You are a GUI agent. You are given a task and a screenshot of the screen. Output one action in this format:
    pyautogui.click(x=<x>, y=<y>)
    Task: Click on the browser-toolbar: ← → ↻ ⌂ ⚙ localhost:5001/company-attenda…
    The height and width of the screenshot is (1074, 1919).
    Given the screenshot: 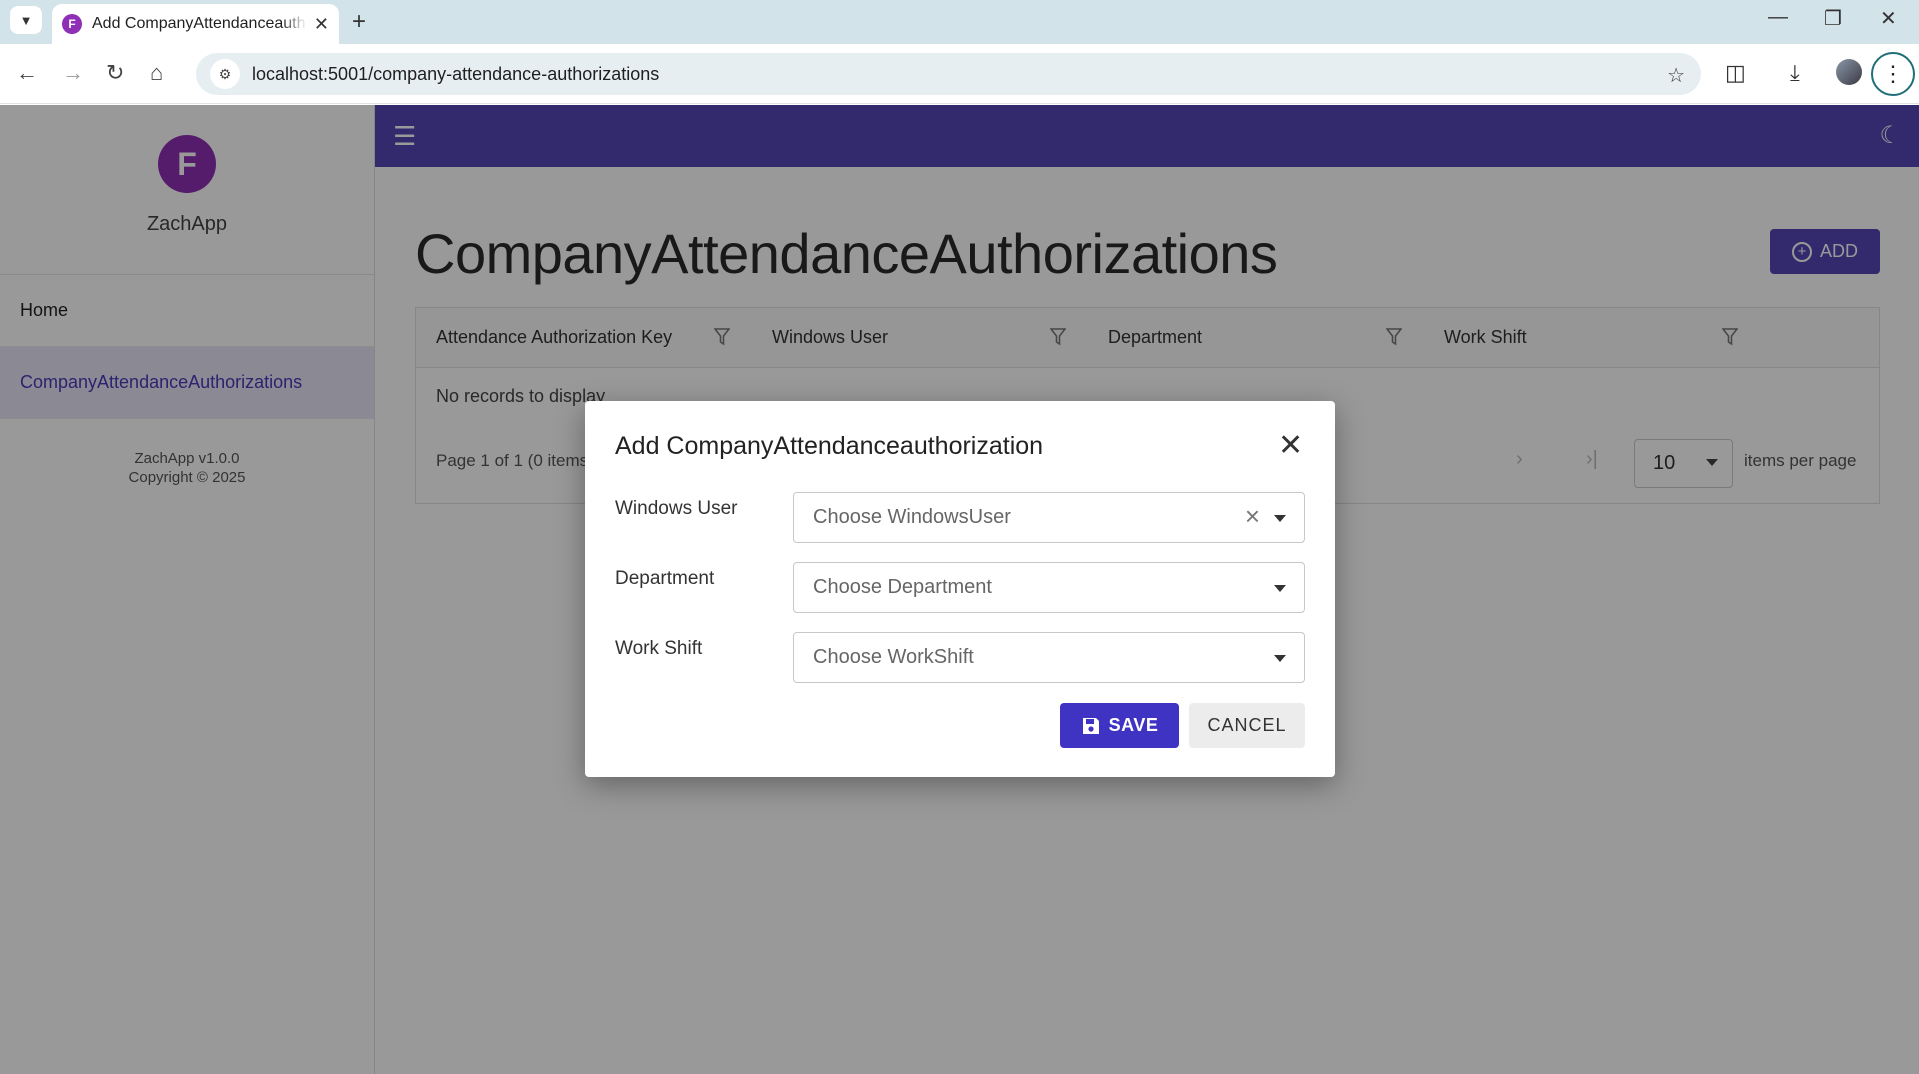 What is the action you would take?
    pyautogui.click(x=959, y=74)
    